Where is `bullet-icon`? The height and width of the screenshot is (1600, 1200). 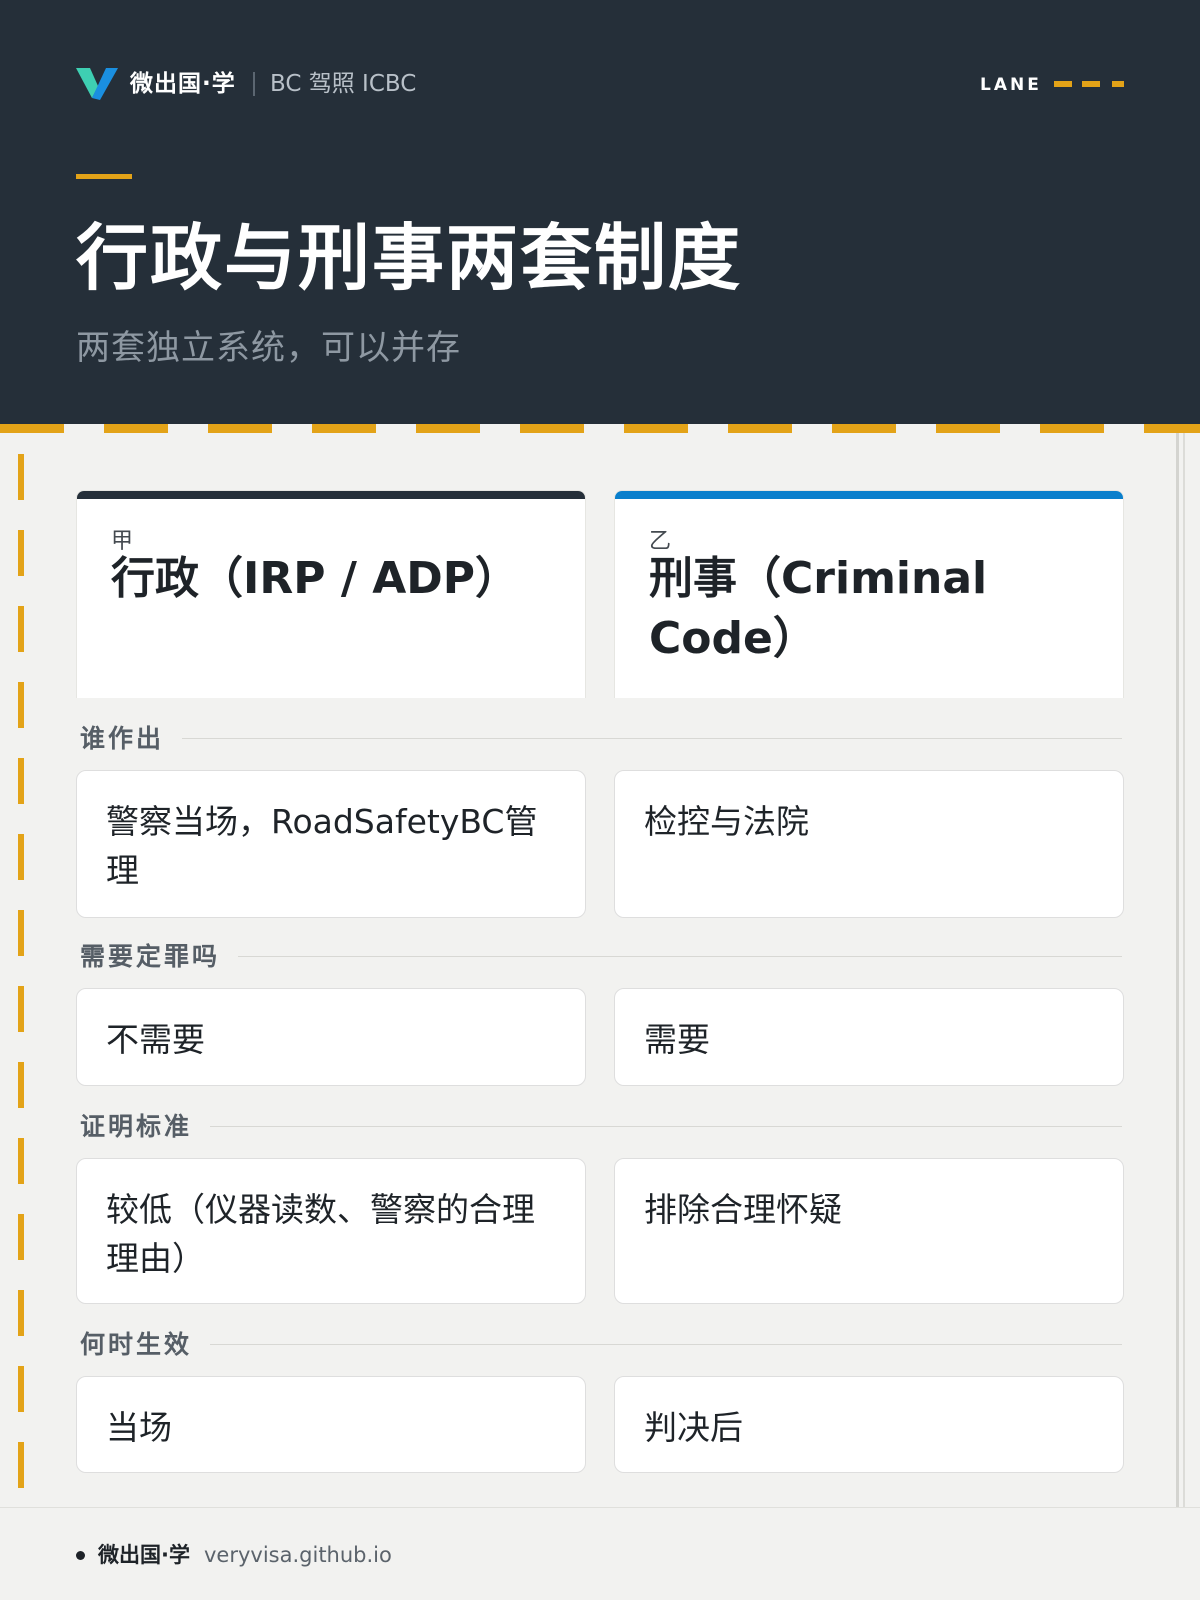 bullet-icon is located at coordinates (80, 1555).